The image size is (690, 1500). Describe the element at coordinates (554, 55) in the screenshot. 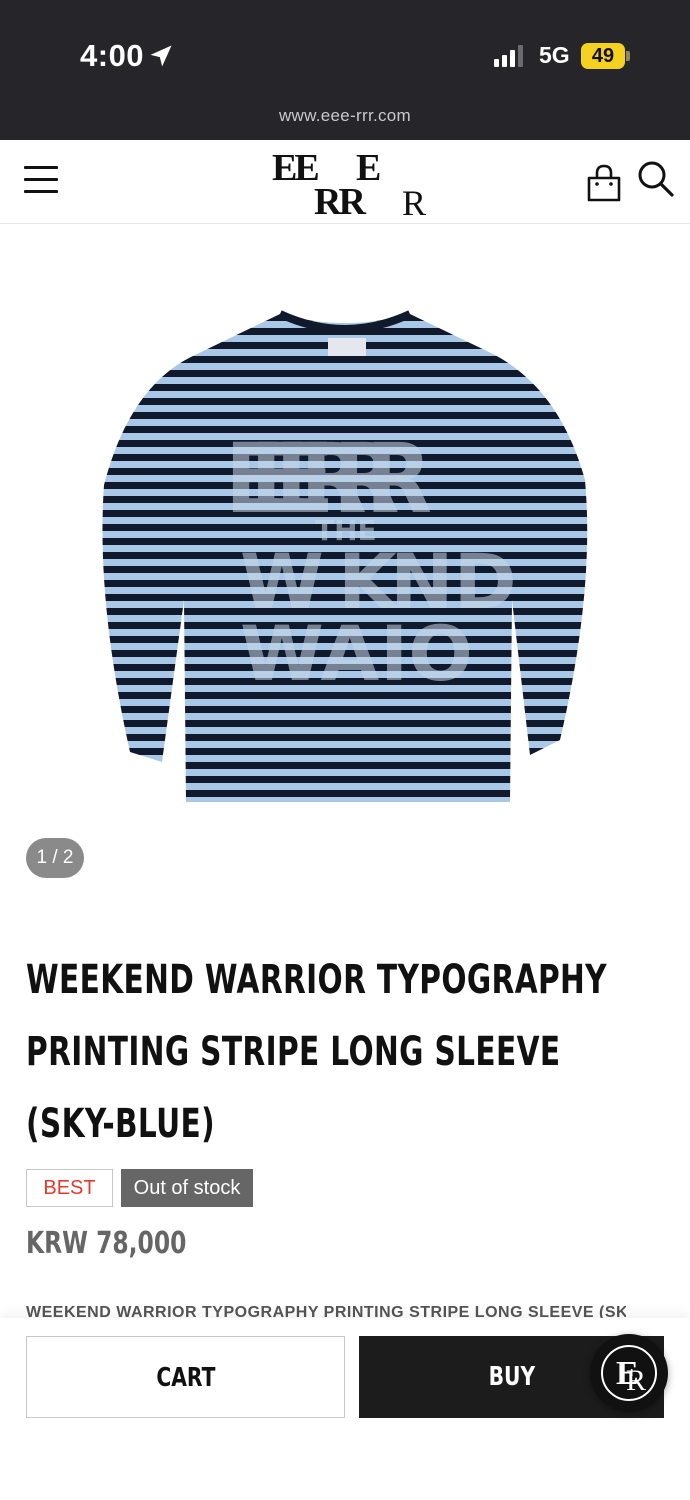

I see `network-label: 5G` at that location.